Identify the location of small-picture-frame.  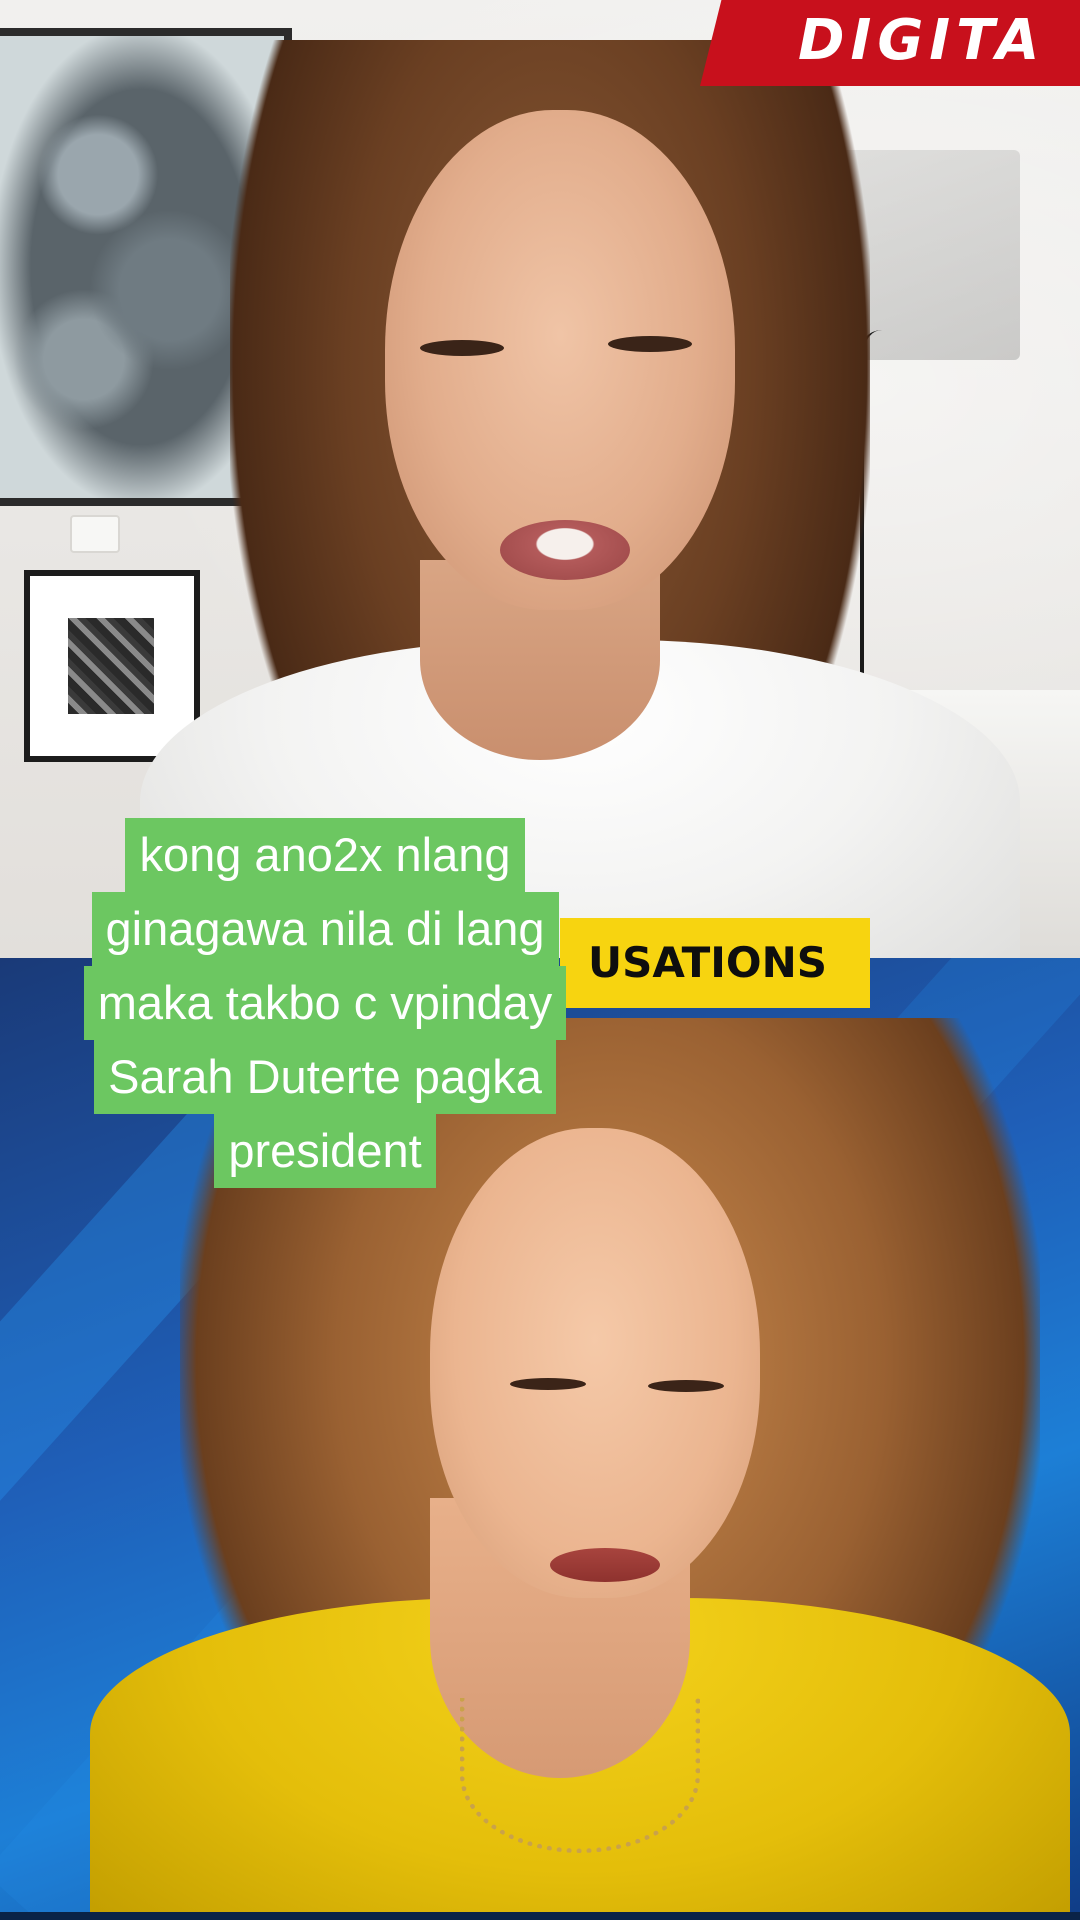
(112, 666).